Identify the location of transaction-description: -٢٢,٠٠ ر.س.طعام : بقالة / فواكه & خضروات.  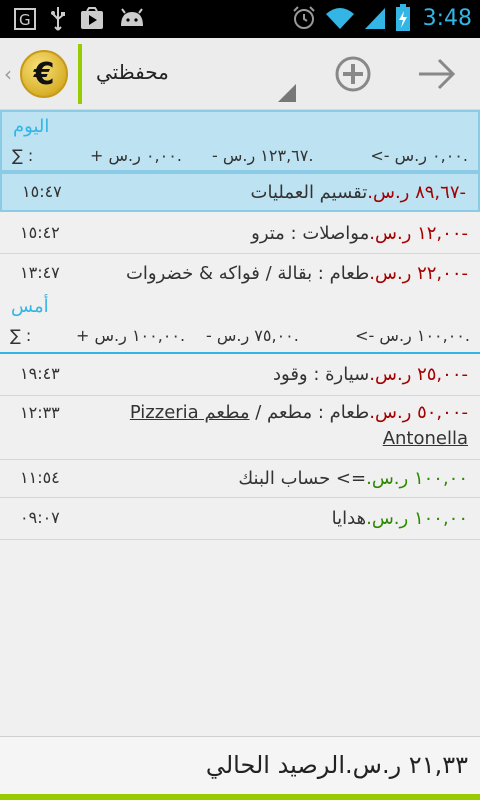
(297, 273).